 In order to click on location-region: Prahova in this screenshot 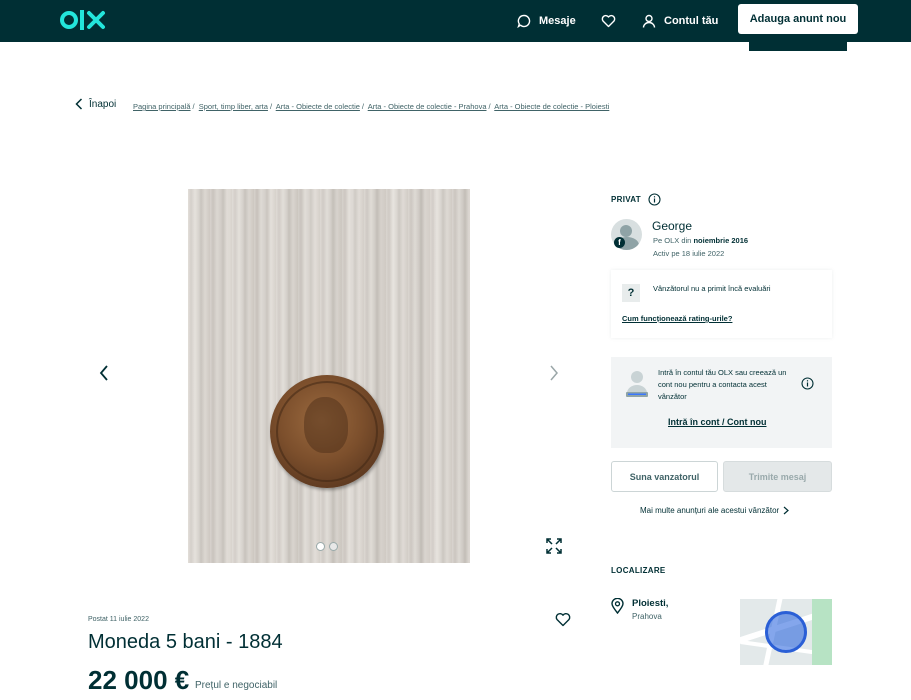, I will do `click(647, 616)`.